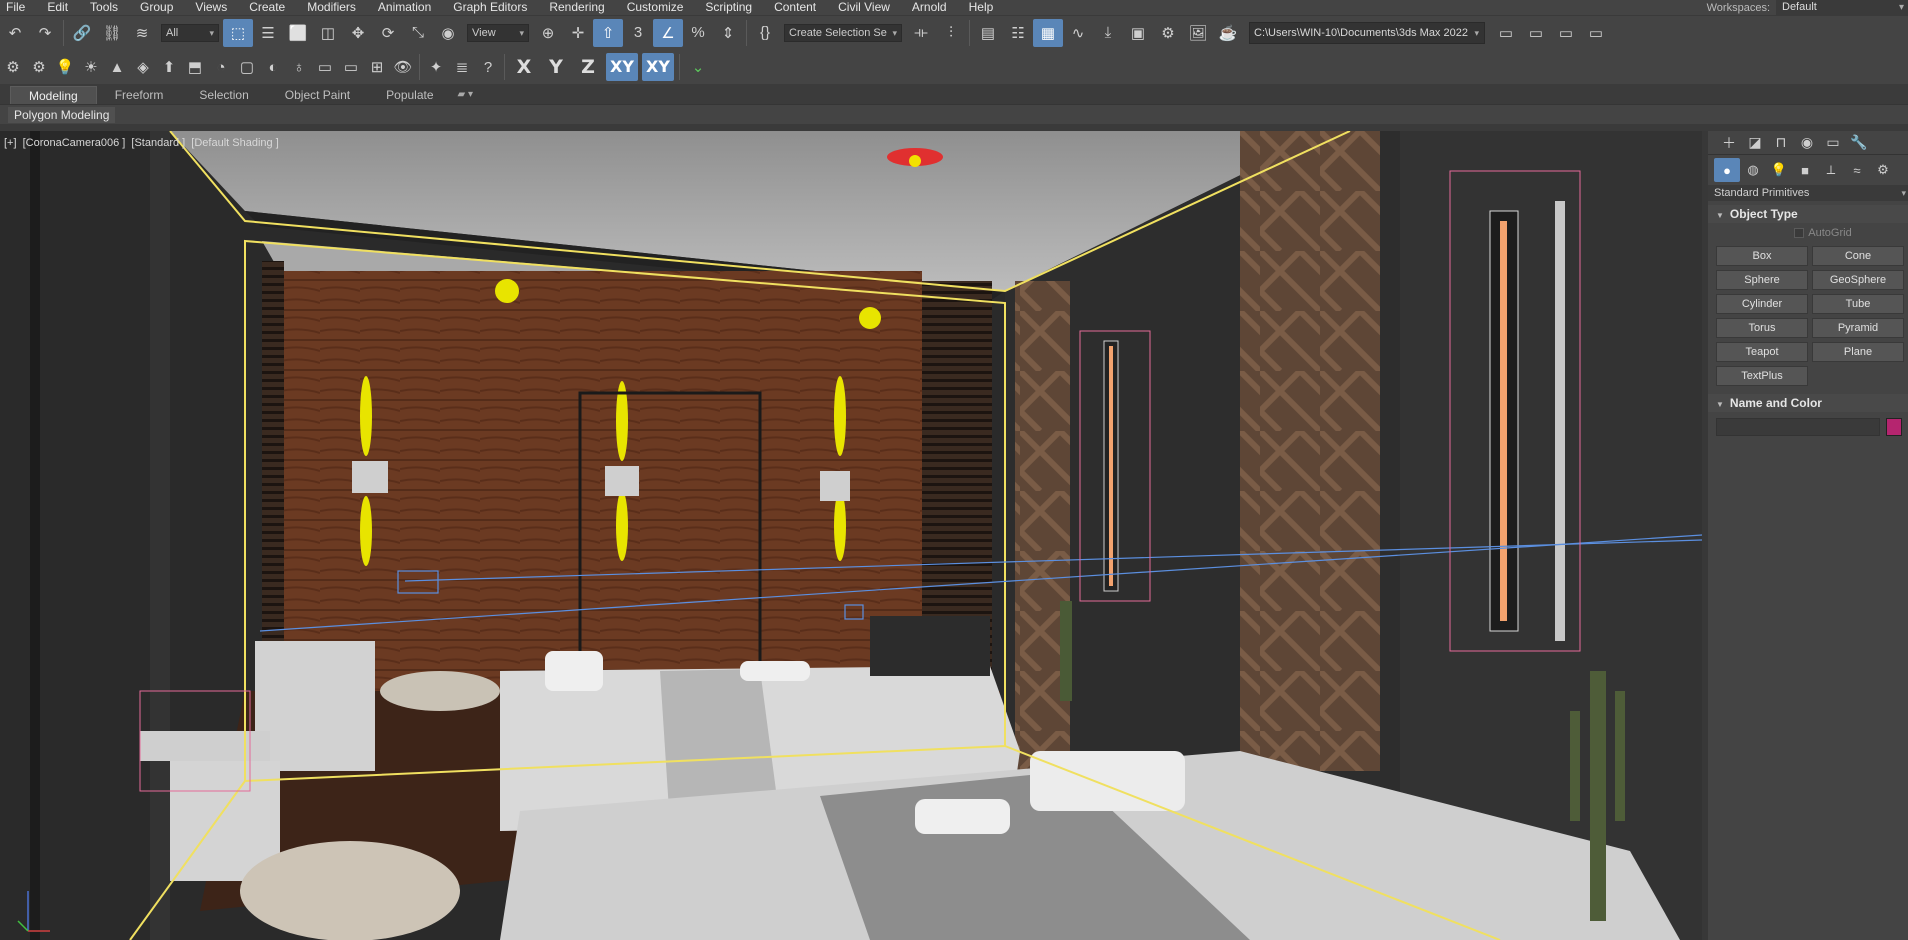  What do you see at coordinates (15, 33) in the screenshot?
I see `undo-icon: ↶` at bounding box center [15, 33].